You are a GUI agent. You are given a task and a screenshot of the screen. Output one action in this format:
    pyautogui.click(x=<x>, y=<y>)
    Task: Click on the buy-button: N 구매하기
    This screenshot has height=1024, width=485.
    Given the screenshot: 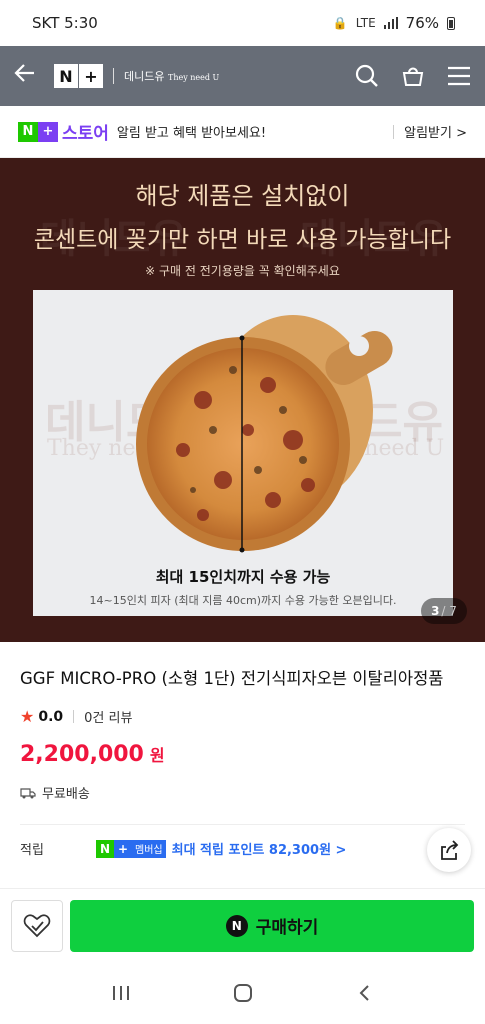 What is the action you would take?
    pyautogui.click(x=272, y=925)
    